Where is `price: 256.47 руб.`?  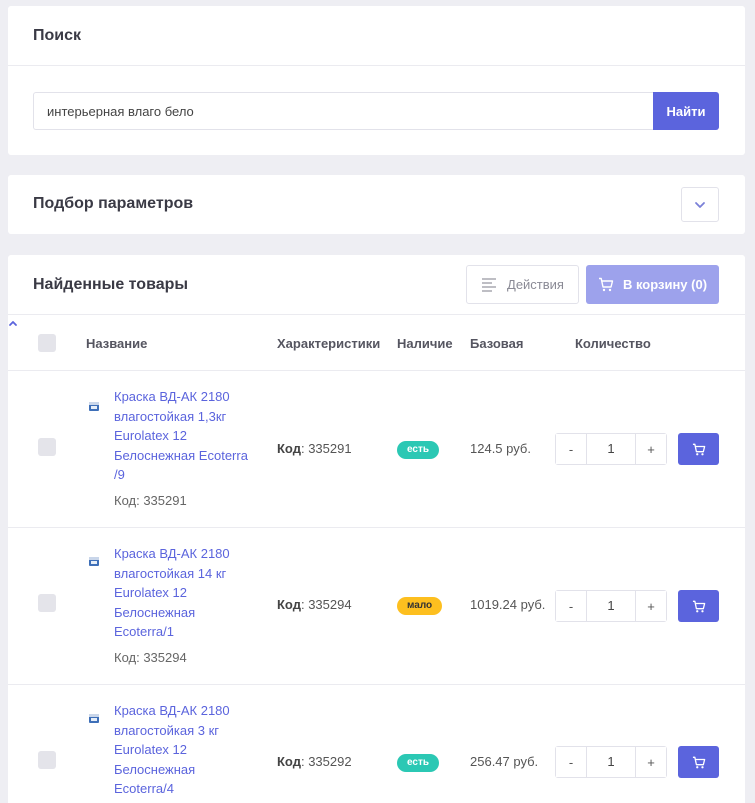
price: 256.47 руб. is located at coordinates (504, 761).